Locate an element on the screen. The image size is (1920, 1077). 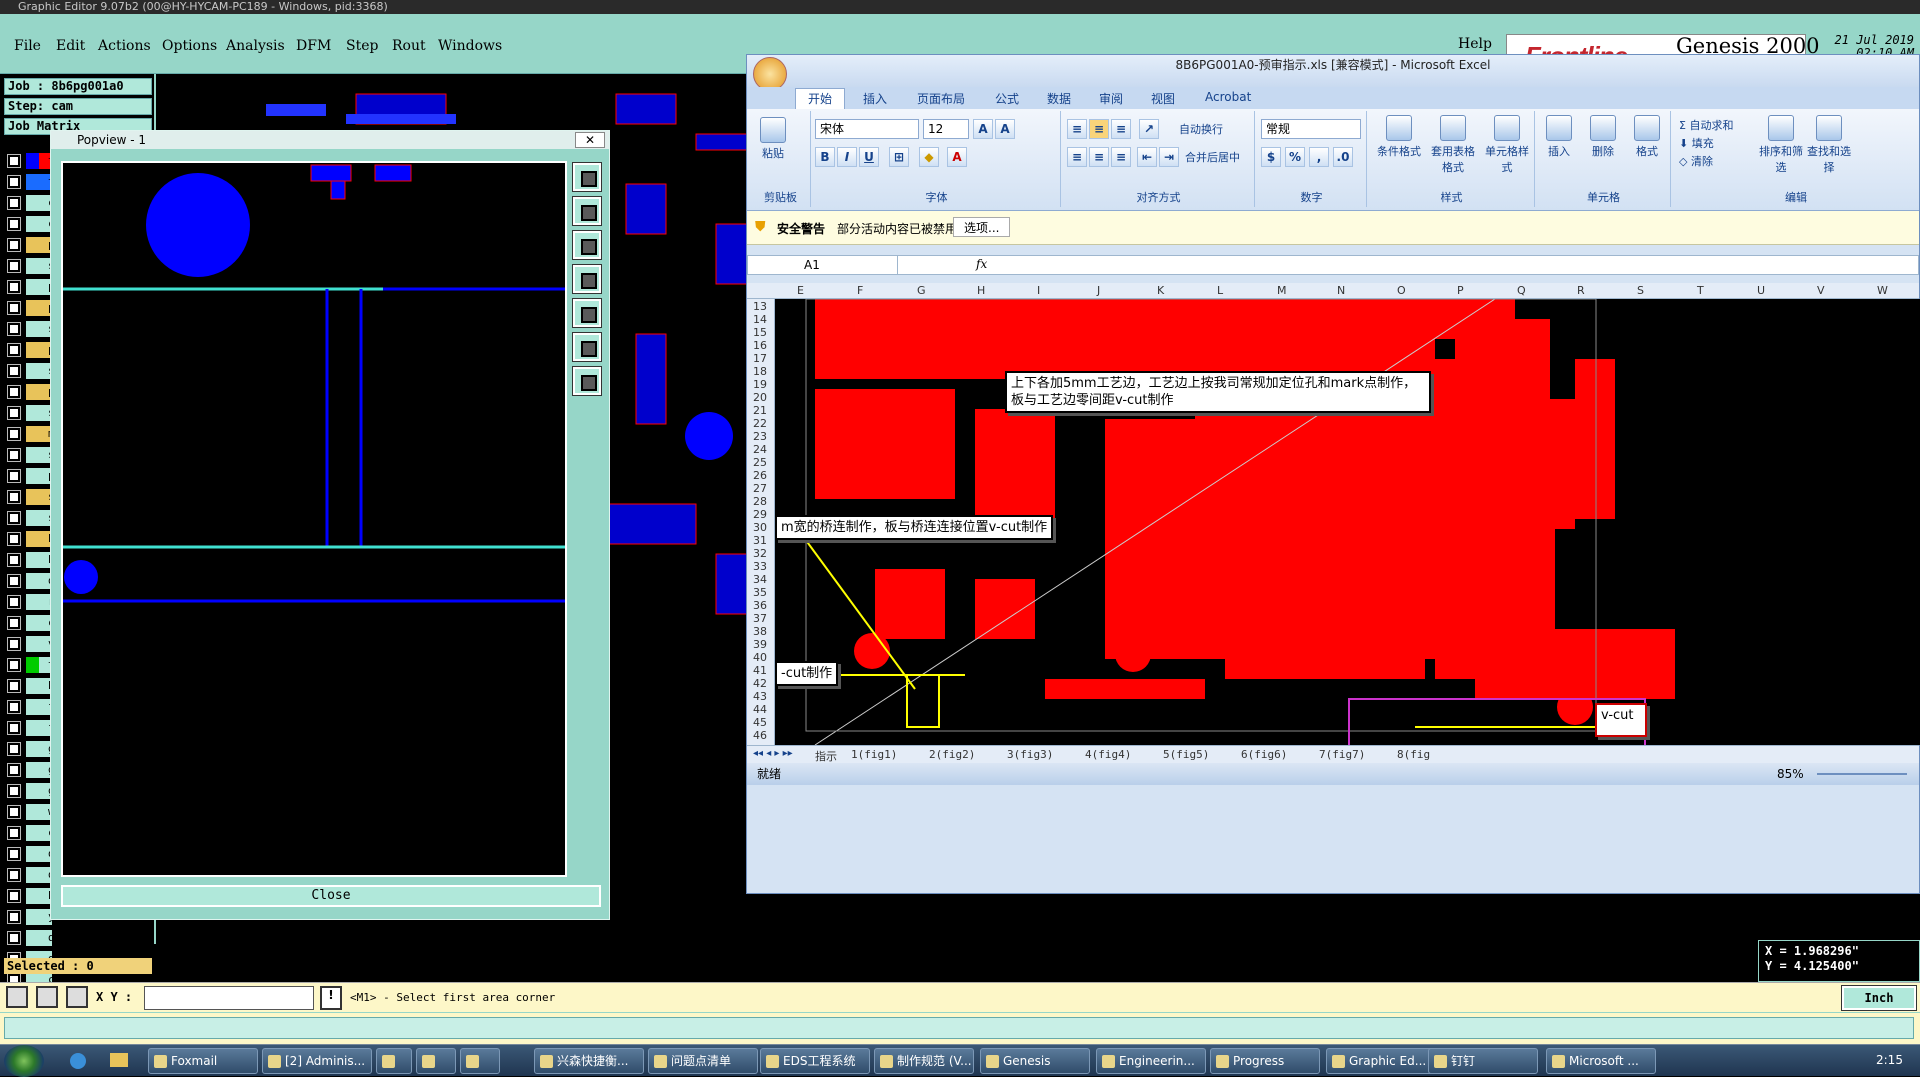
menu-actions: Actions is located at coordinates (124, 46).